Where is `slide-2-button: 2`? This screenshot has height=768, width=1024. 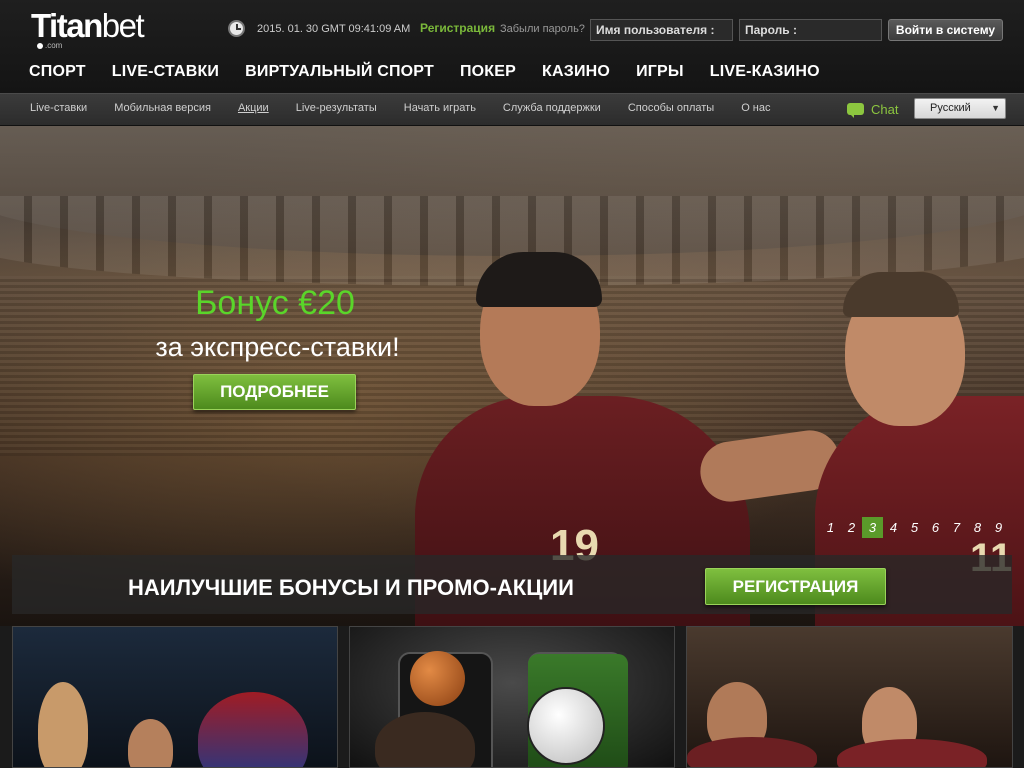 slide-2-button: 2 is located at coordinates (851, 527).